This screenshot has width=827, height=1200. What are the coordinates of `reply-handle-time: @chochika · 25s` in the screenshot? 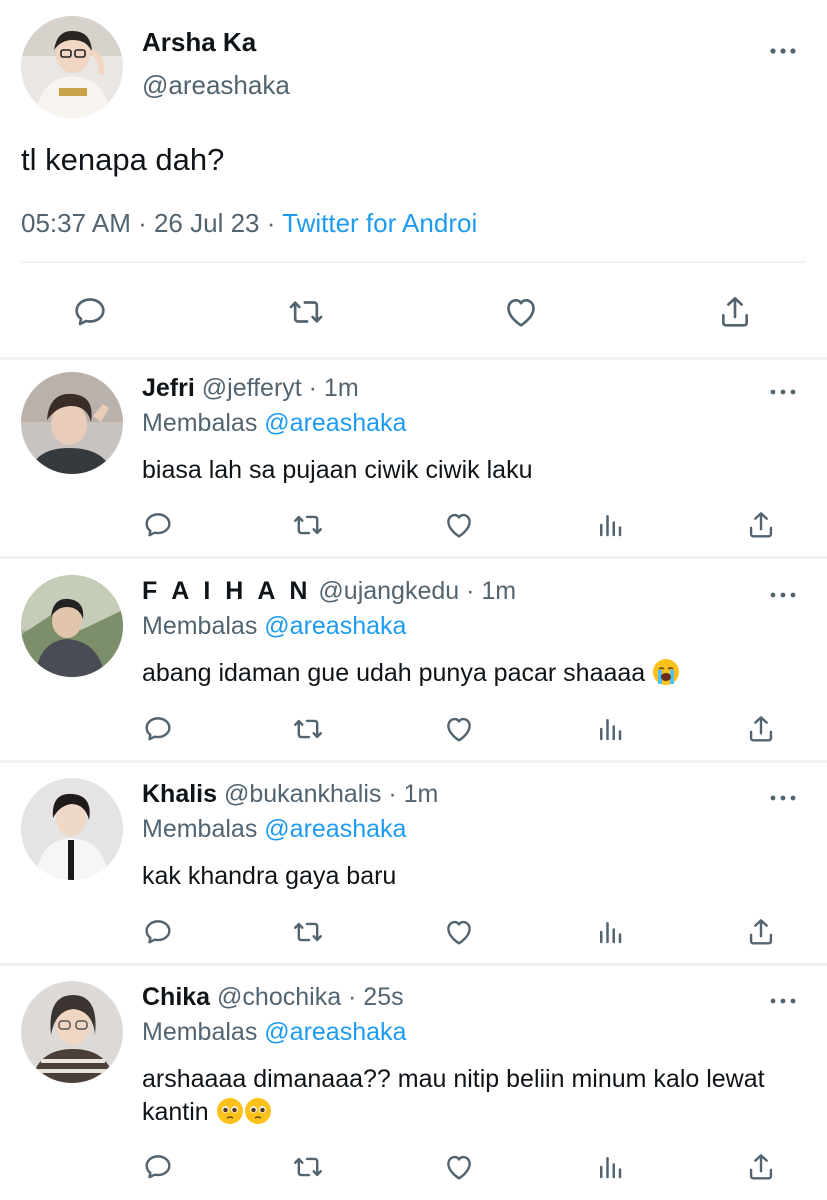 It's located at (310, 997).